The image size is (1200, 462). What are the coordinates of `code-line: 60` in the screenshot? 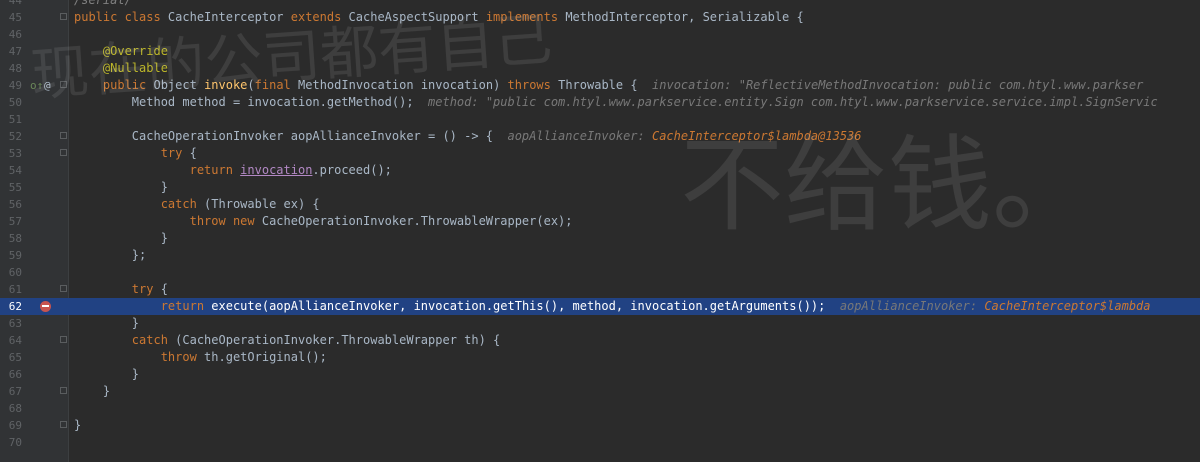 It's located at (600, 272).